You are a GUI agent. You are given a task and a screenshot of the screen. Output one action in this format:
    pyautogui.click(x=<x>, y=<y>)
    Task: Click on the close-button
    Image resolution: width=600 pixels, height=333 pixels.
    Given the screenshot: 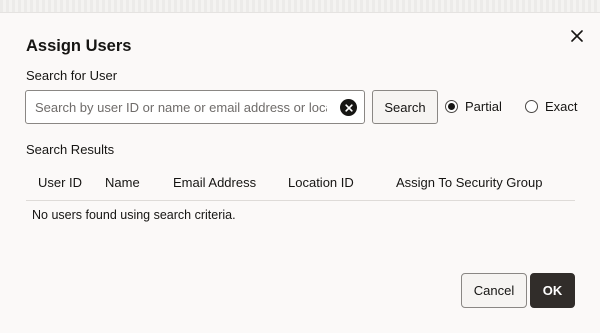 What is the action you would take?
    pyautogui.click(x=577, y=36)
    